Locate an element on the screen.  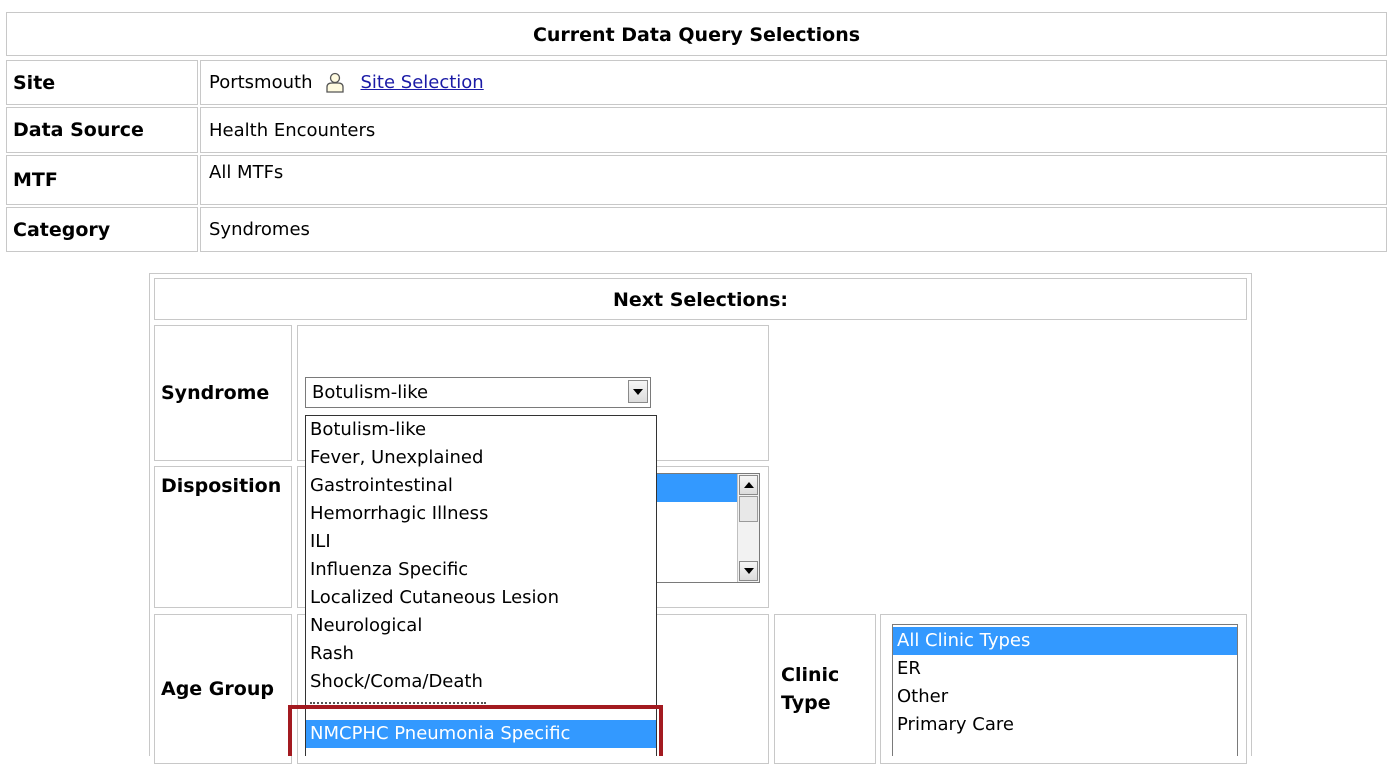
clinic-type-label-line2: Type is located at coordinates (806, 703).